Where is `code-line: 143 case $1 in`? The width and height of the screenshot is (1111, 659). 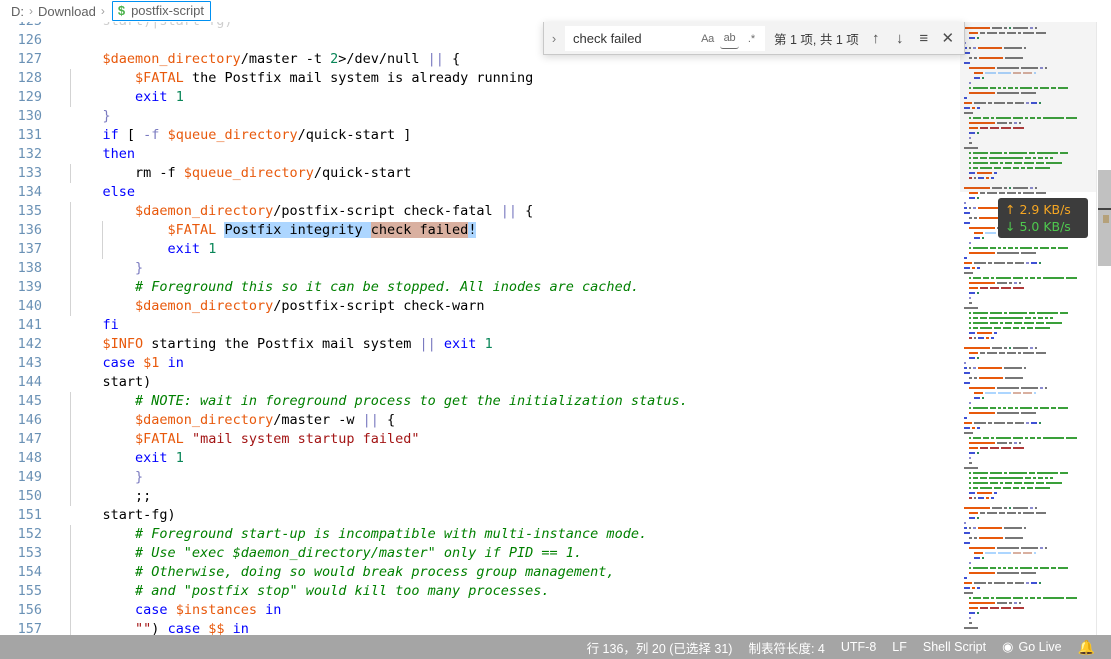
code-line: 143 case $1 in is located at coordinates (480, 363).